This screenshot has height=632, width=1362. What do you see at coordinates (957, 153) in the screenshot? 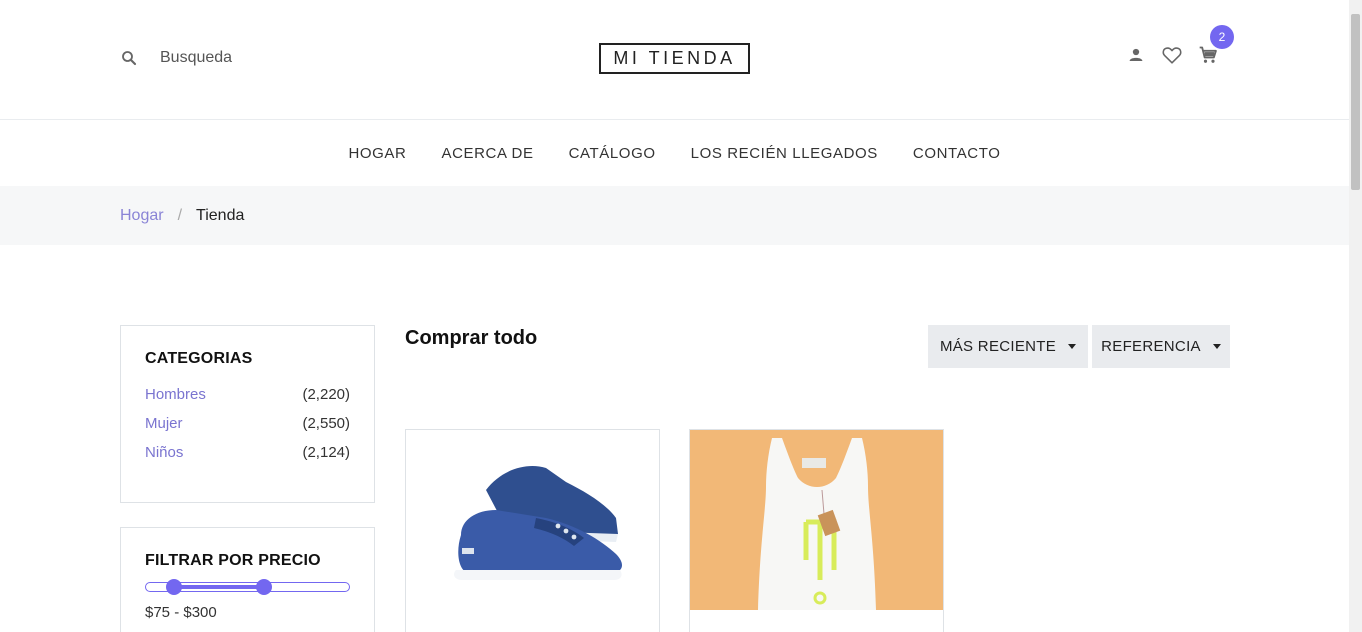
I see `nav-item-contacto: CONTACTO` at bounding box center [957, 153].